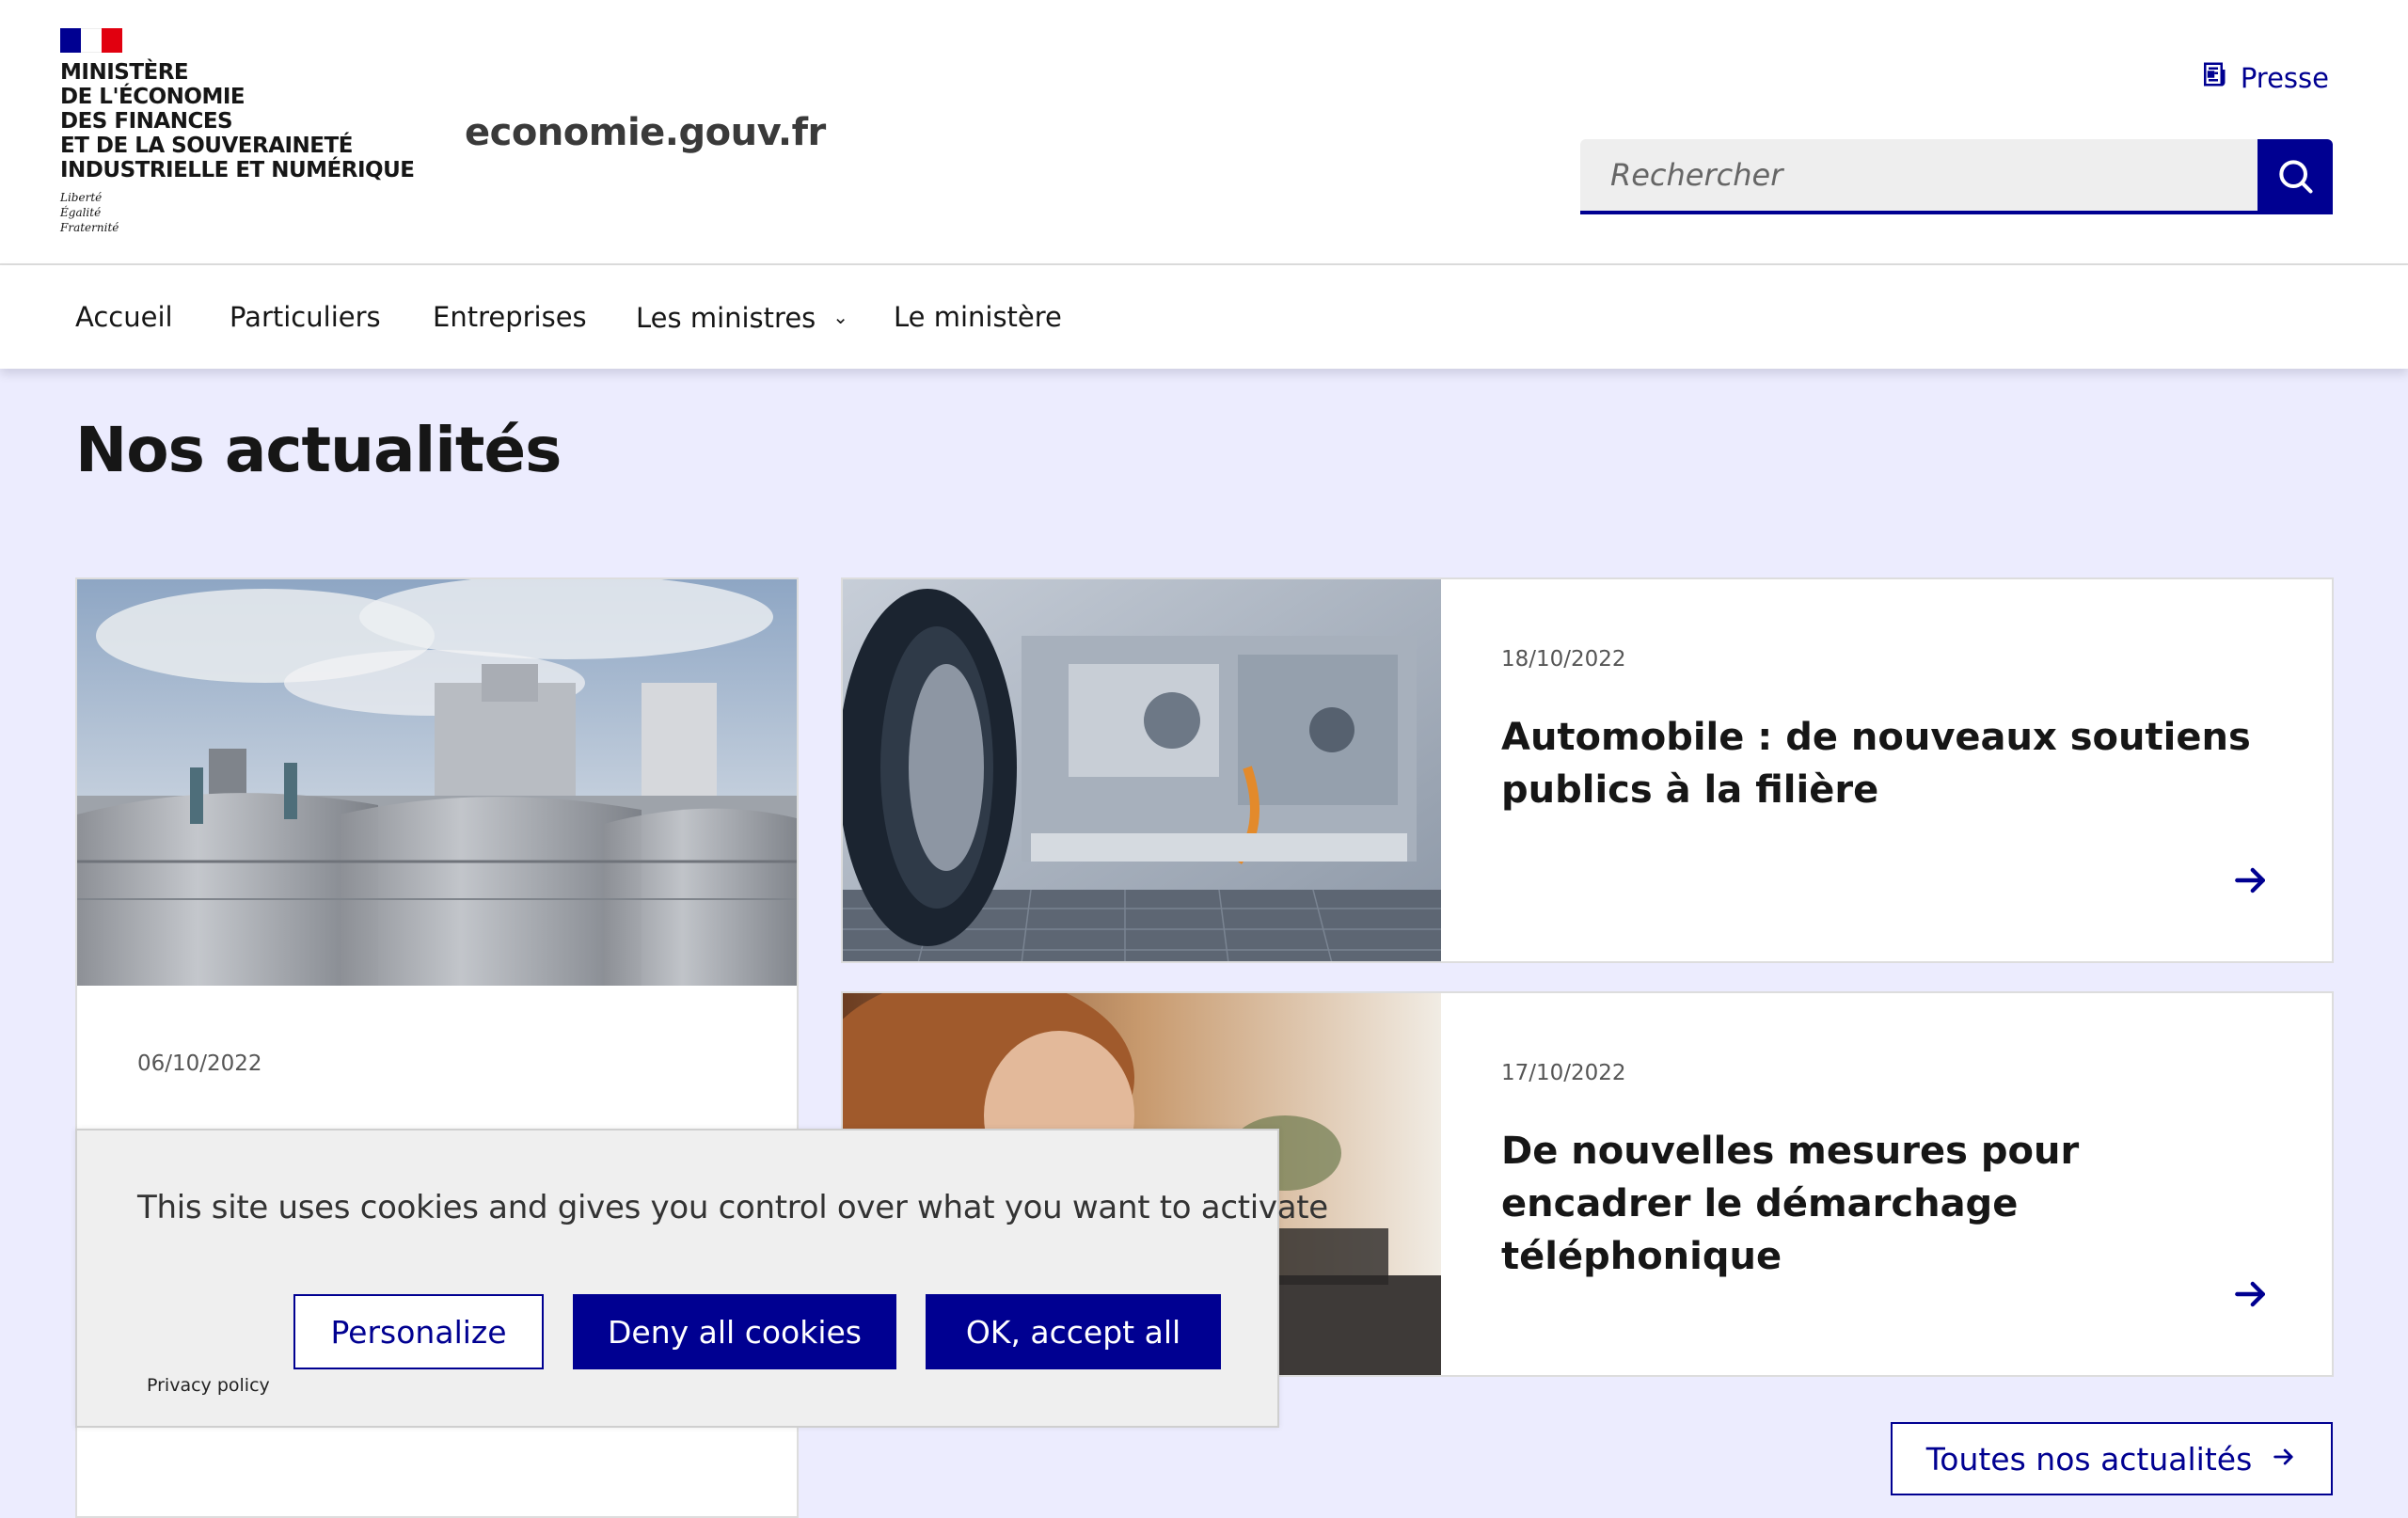 The image size is (2408, 1518). Describe the element at coordinates (437, 783) in the screenshot. I see `news-image-industrial-plant` at that location.